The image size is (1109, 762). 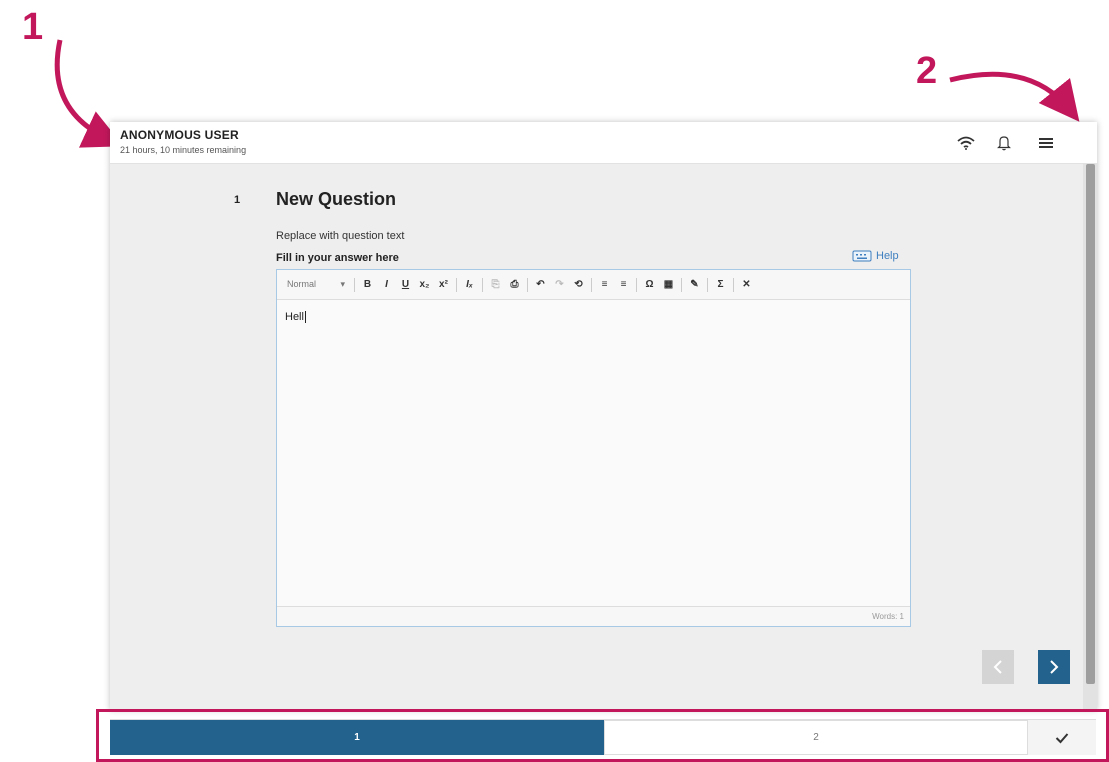 What do you see at coordinates (1090, 424) in the screenshot?
I see `scrollbar-thumb` at bounding box center [1090, 424].